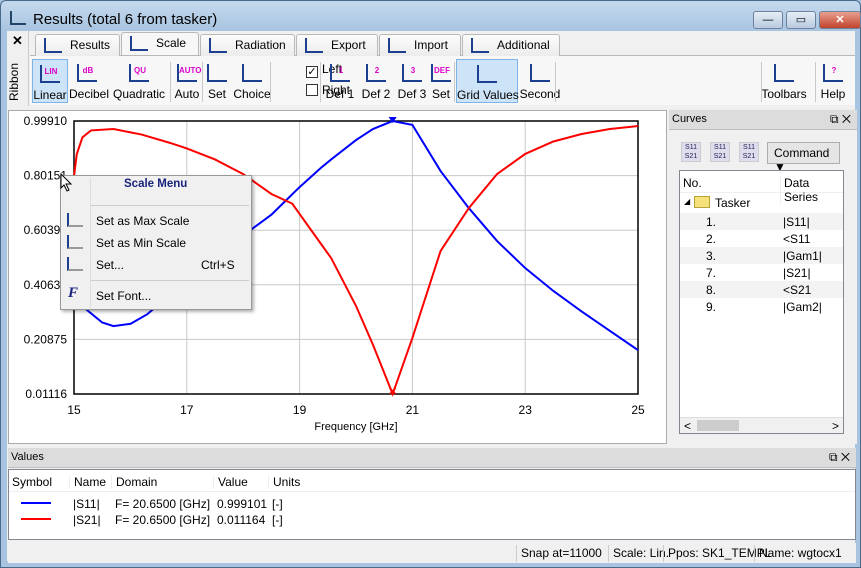 Image resolution: width=861 pixels, height=568 pixels. I want to click on def-2-button: 2 Def 2, so click(376, 81).